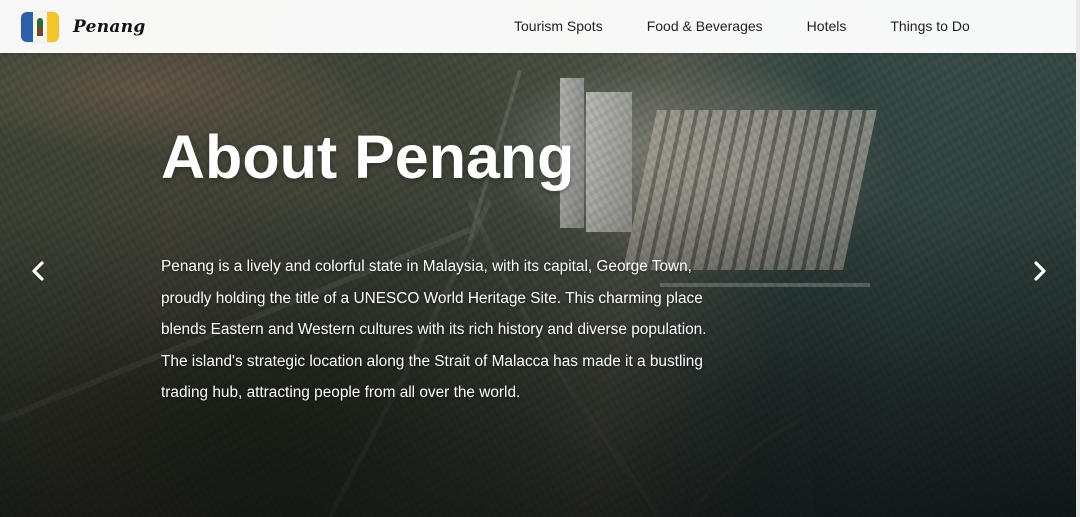 The height and width of the screenshot is (517, 1080). I want to click on carousel-prev-button, so click(39, 271).